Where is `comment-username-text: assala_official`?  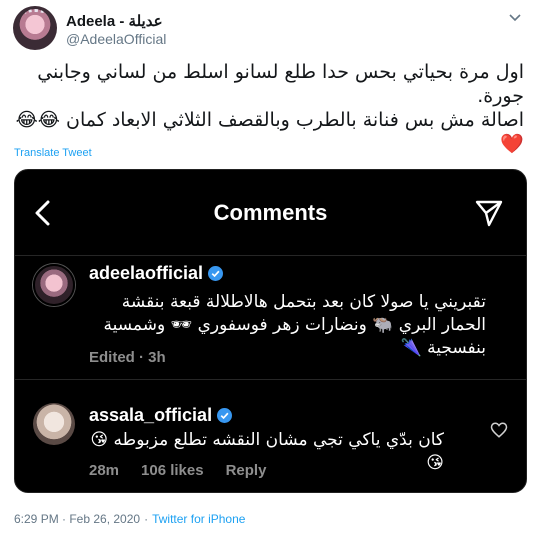
comment-username-text: assala_official is located at coordinates (151, 415).